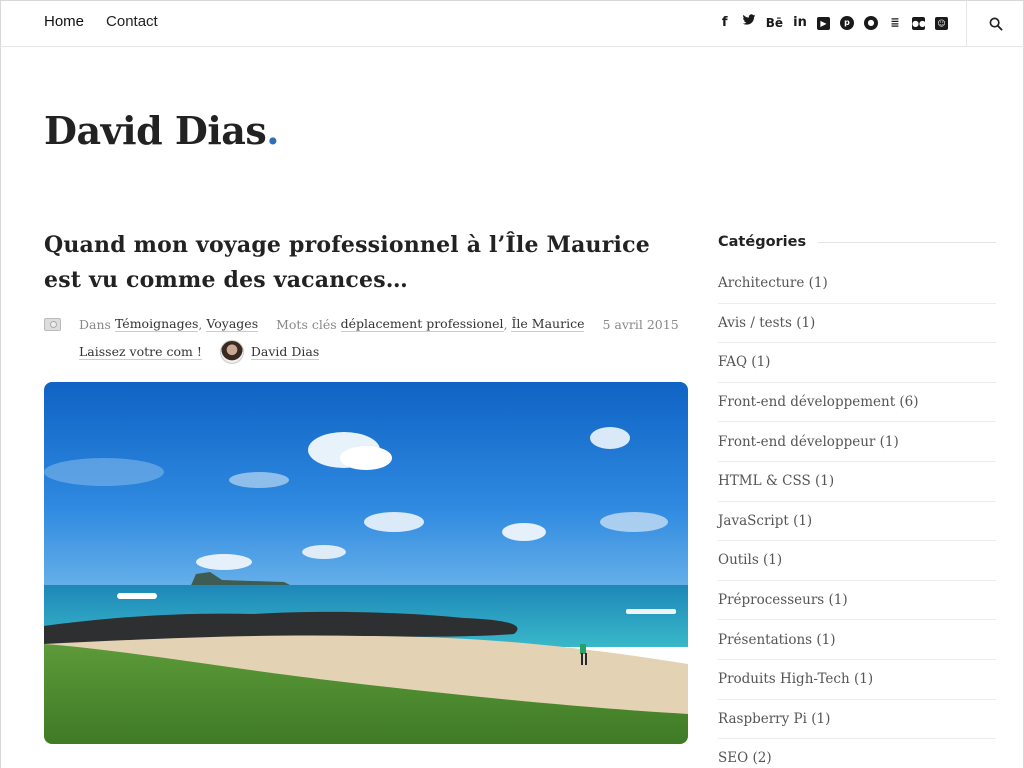 This screenshot has height=768, width=1024. What do you see at coordinates (823, 23) in the screenshot?
I see `youtube-icon: ▶` at bounding box center [823, 23].